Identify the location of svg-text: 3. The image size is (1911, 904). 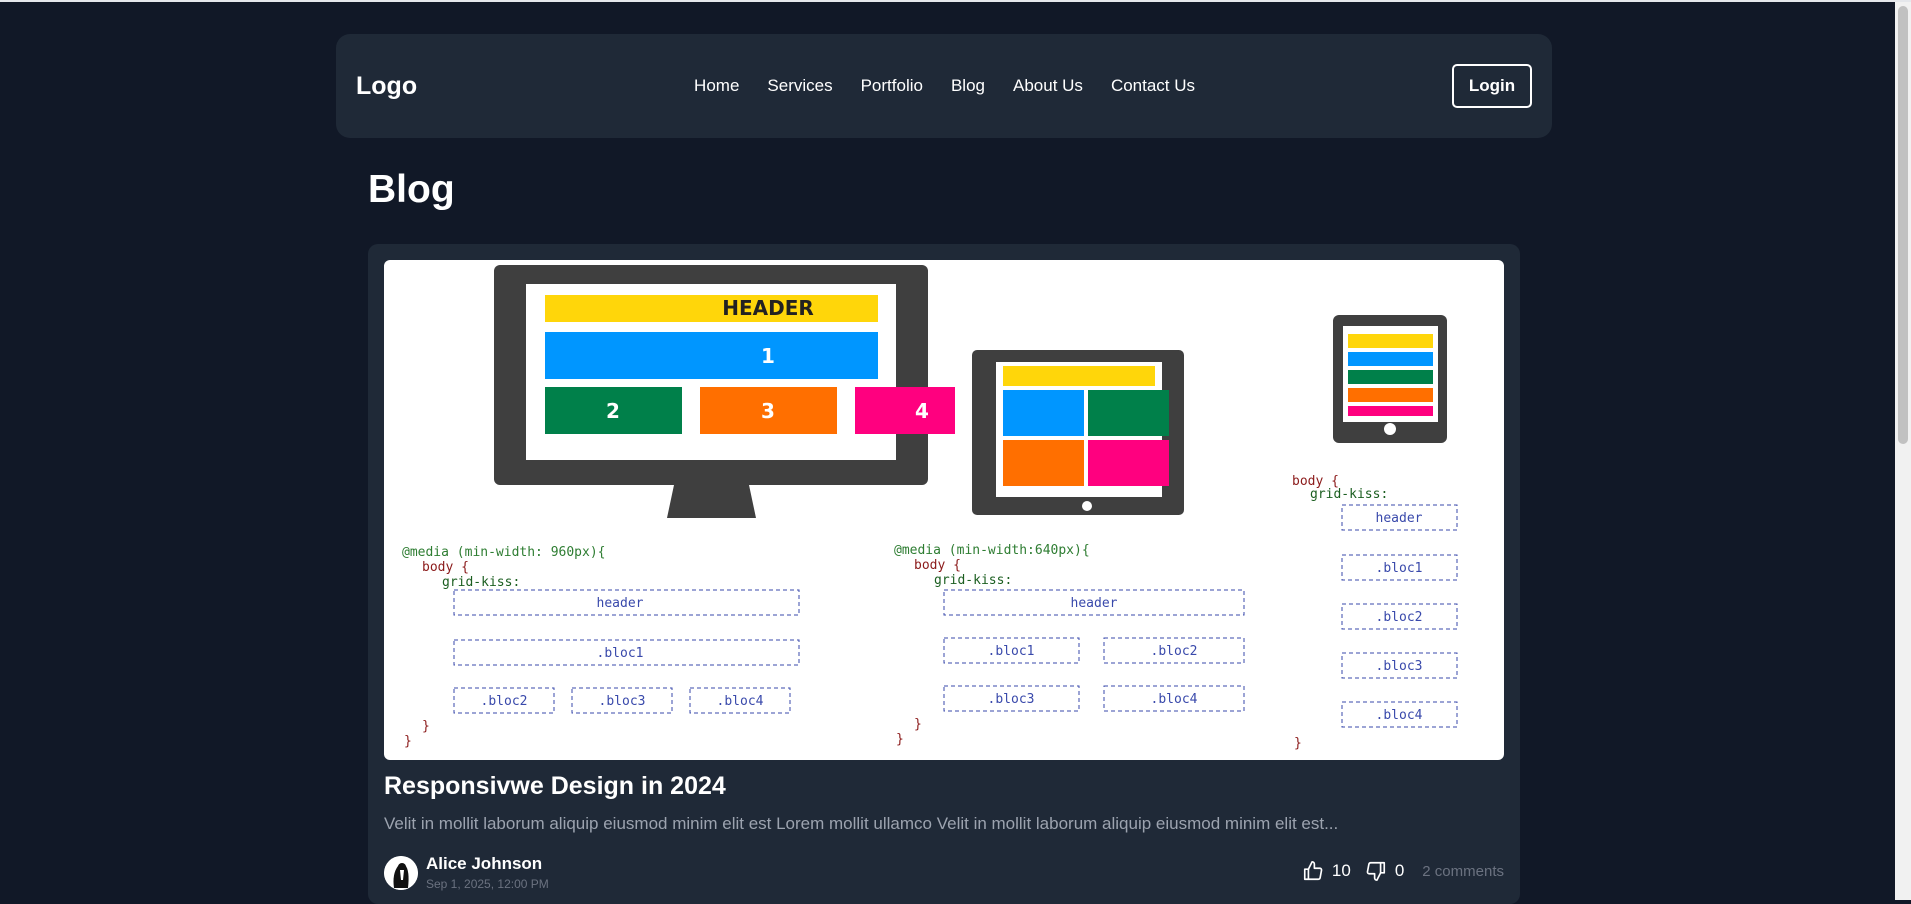
(768, 411).